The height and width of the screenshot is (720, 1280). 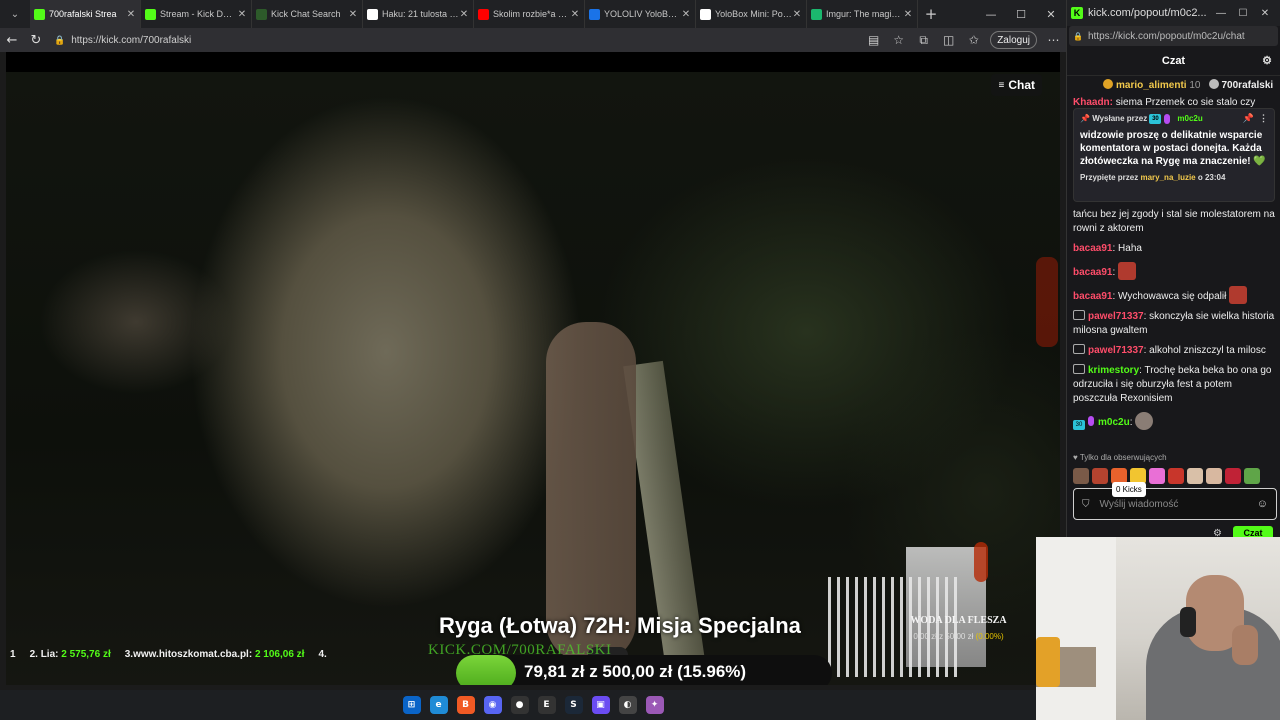 I want to click on app-icon: ▣, so click(x=600, y=705).